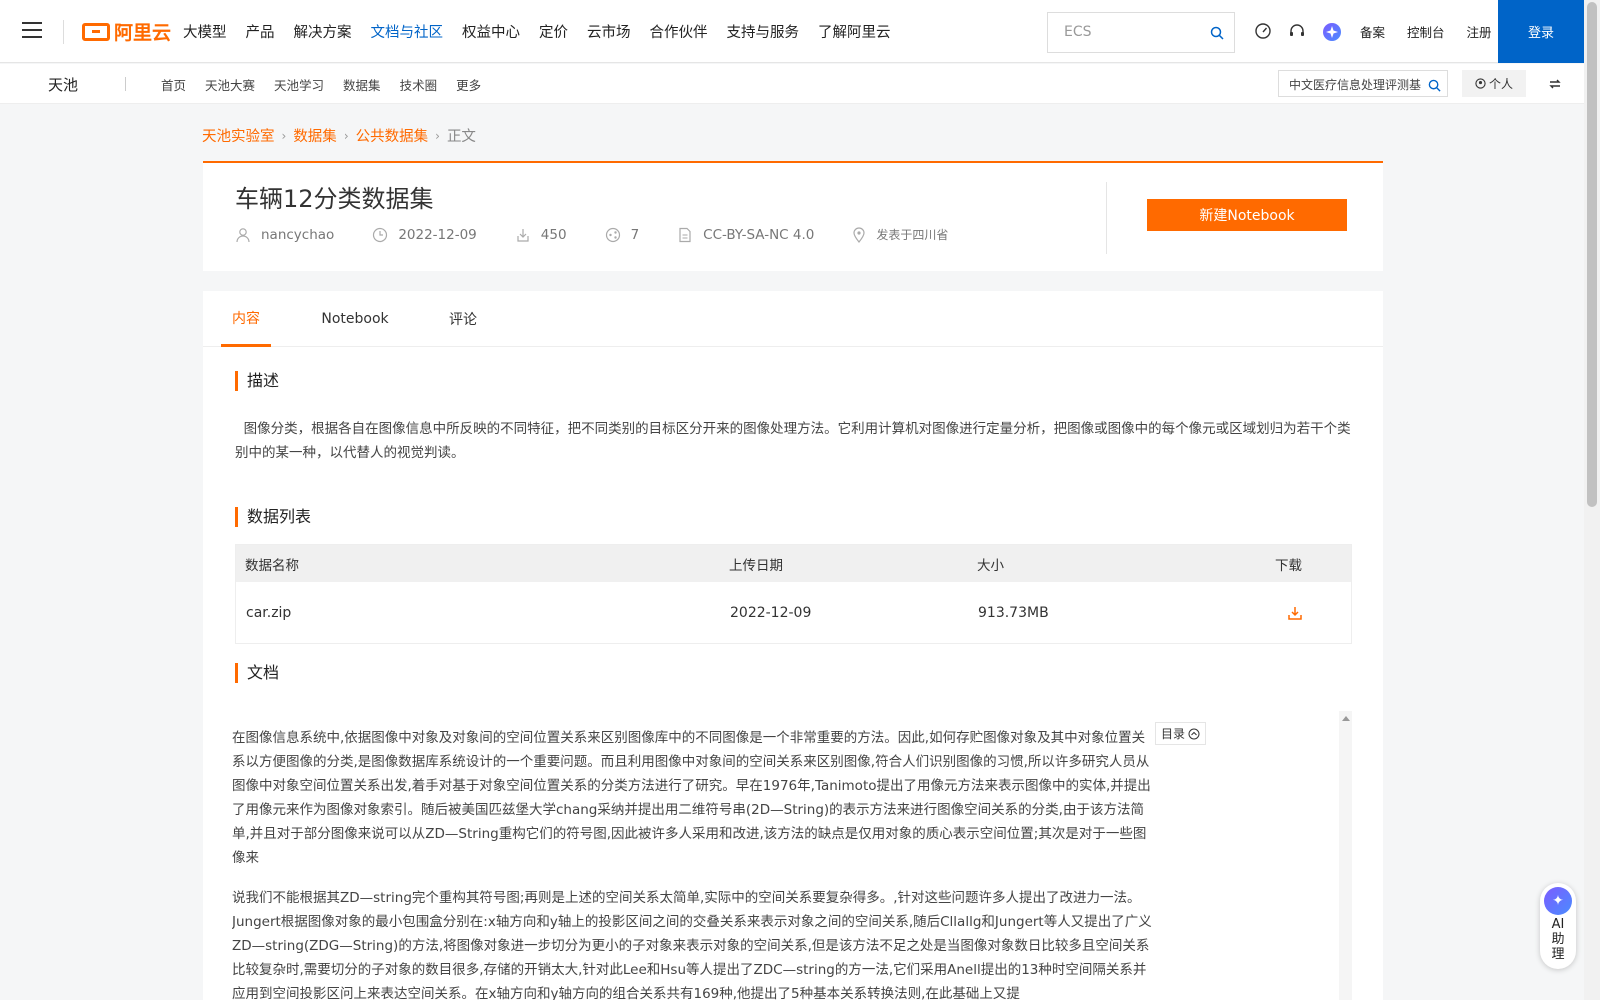 The image size is (1600, 1000). Describe the element at coordinates (298, 234) in the screenshot. I see `author-name: nancychao` at that location.